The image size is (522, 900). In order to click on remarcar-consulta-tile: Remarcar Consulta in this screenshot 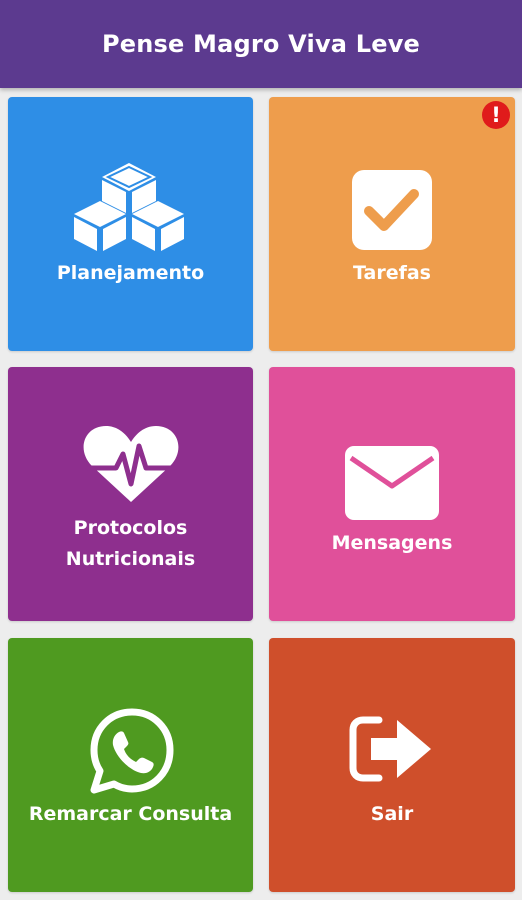, I will do `click(130, 765)`.